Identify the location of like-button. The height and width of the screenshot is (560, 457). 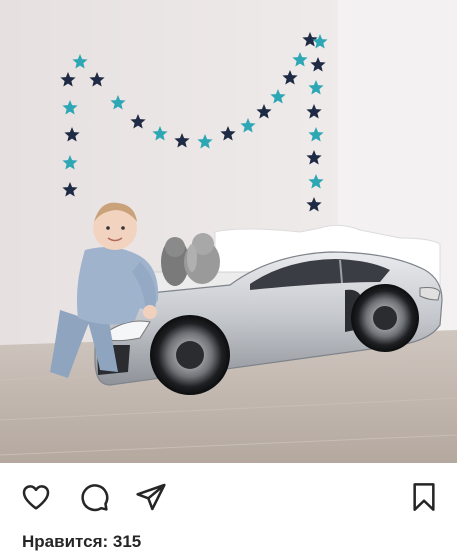
(36, 497).